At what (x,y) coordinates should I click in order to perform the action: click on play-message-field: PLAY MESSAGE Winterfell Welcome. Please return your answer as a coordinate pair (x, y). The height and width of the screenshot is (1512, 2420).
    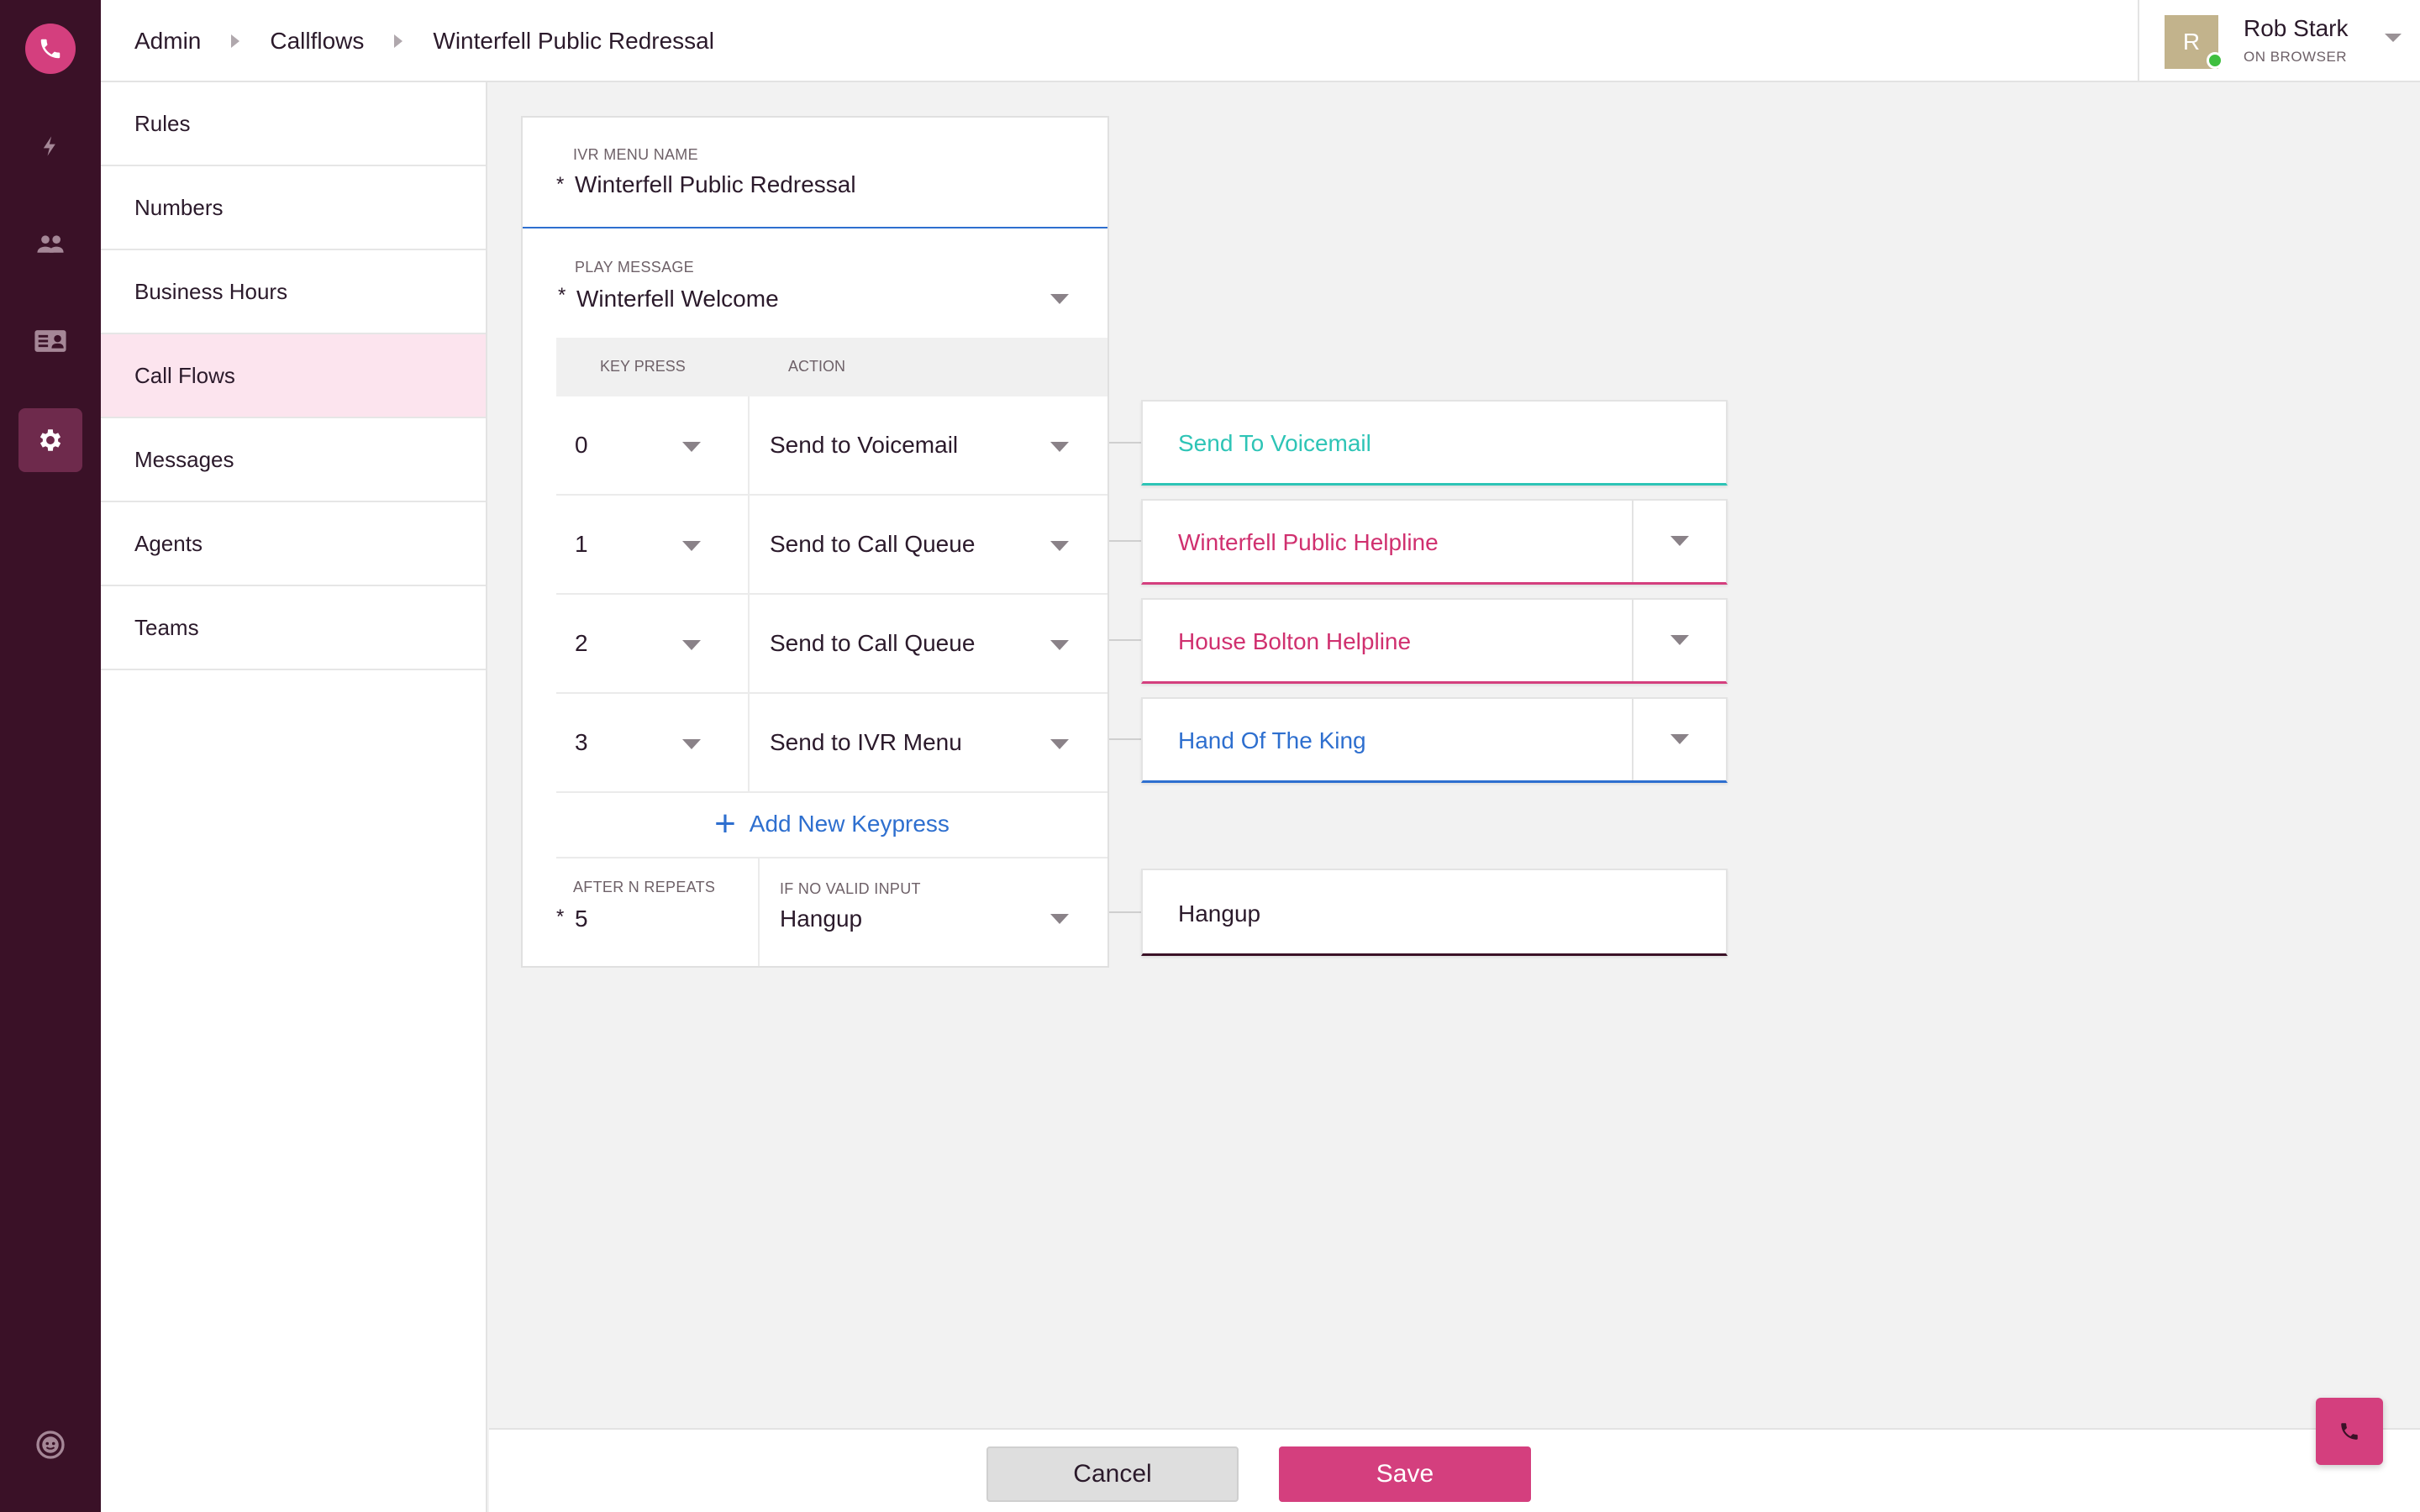
    Looking at the image, I should click on (815, 283).